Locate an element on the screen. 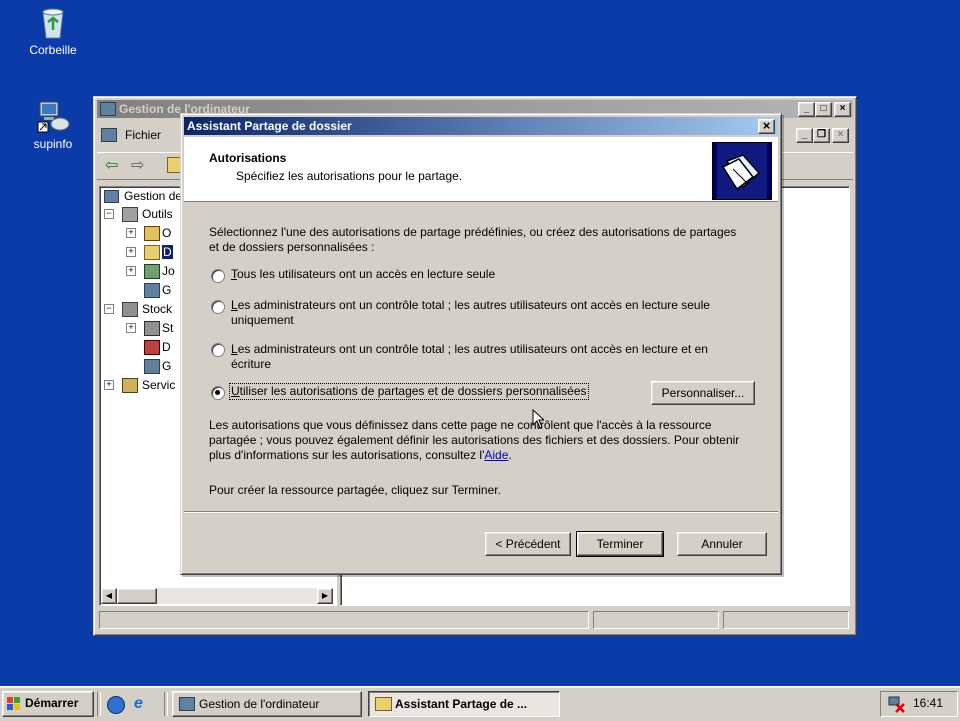 Image resolution: width=960 pixels, height=721 pixels. forward-arrow-icon: ⇨ is located at coordinates (137, 165).